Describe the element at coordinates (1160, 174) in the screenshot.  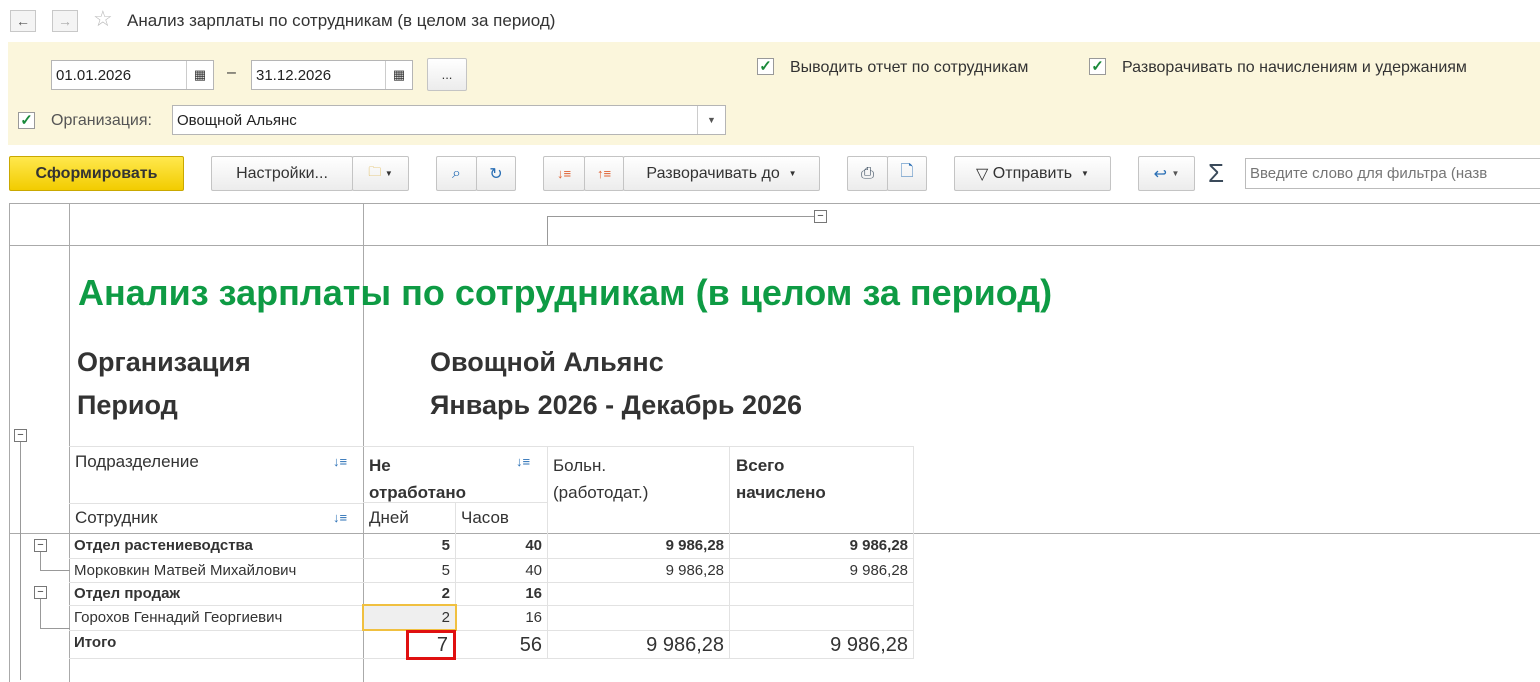
I see `return-arrow-icon: ↩` at that location.